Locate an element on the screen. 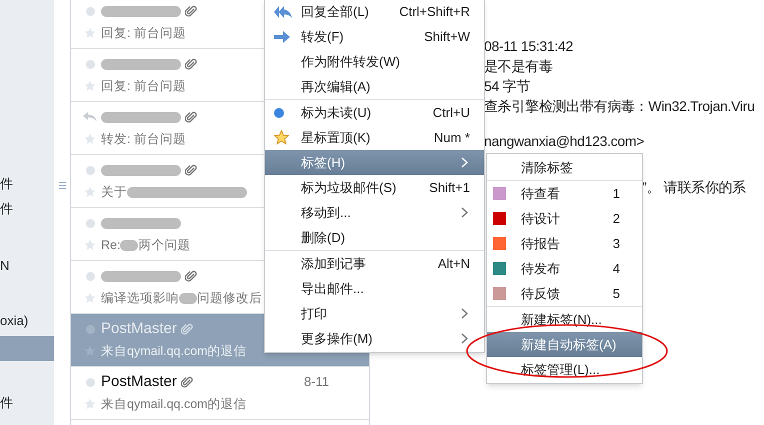  shortcut-text: 2 is located at coordinates (616, 219).